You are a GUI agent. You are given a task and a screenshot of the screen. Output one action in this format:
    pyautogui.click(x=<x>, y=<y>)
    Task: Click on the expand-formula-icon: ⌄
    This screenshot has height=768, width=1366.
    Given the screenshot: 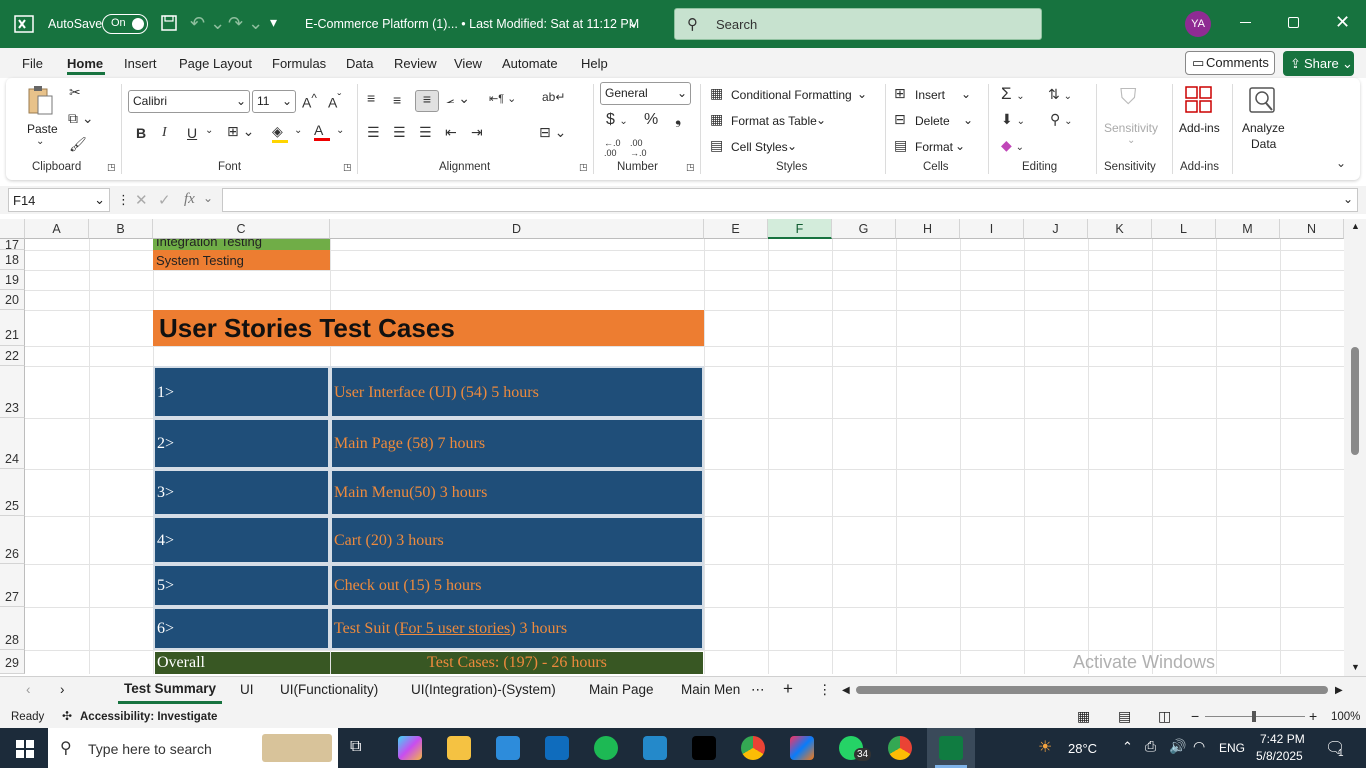 What is the action you would take?
    pyautogui.click(x=1348, y=199)
    